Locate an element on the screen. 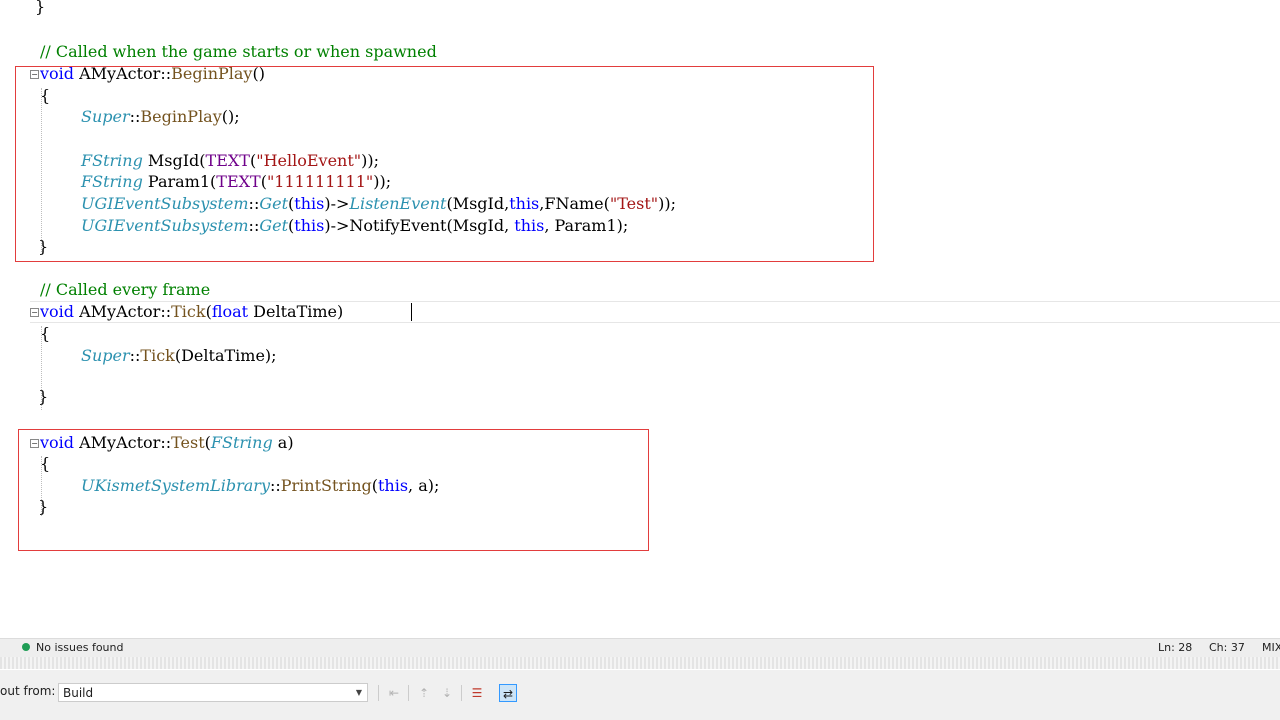  code-token: DeltaTime) is located at coordinates (296, 311).